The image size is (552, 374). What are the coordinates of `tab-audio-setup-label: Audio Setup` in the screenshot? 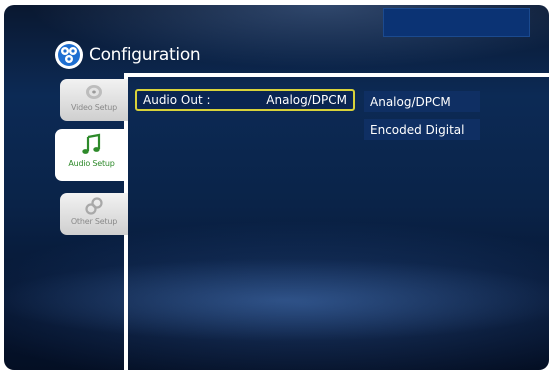 It's located at (91, 163).